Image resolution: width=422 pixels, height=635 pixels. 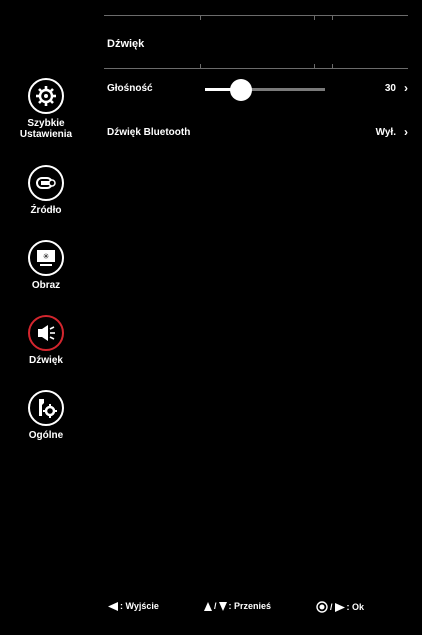 I want to click on sidebar-item-label: Ogólne, so click(x=46, y=435).